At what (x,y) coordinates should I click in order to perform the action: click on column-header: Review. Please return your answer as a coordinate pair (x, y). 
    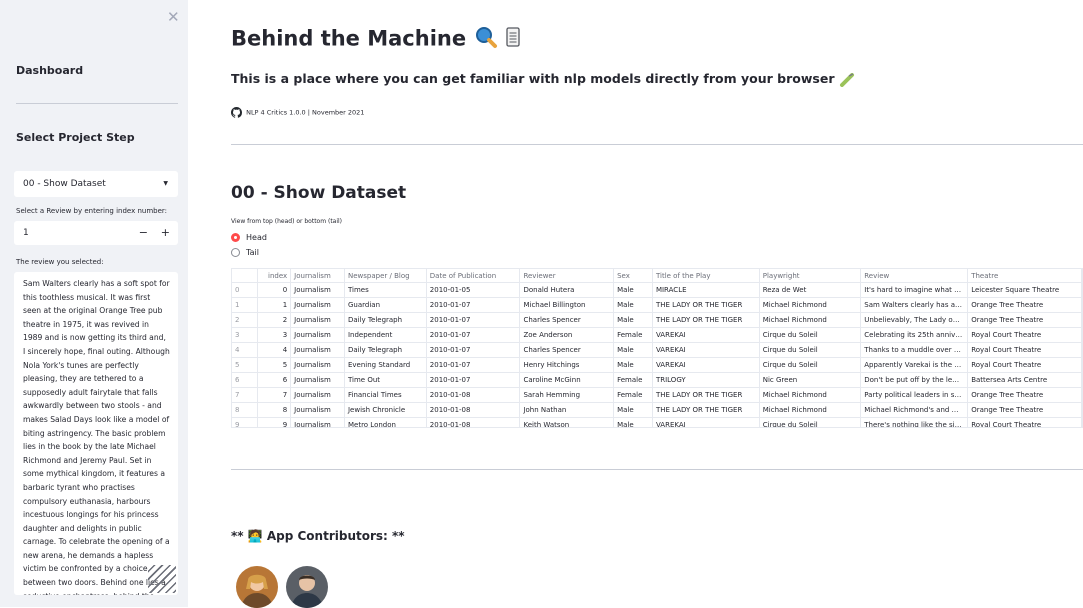
    Looking at the image, I should click on (914, 276).